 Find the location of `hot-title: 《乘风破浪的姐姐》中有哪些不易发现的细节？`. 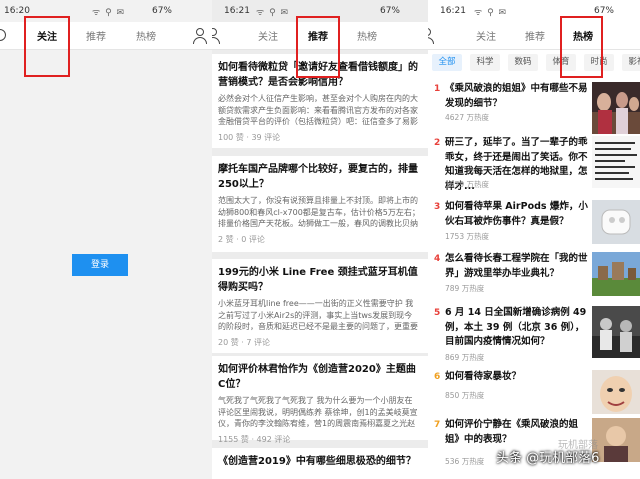

hot-title: 《乘风破浪的姐姐》中有哪些不易发现的细节？ is located at coordinates (516, 96).